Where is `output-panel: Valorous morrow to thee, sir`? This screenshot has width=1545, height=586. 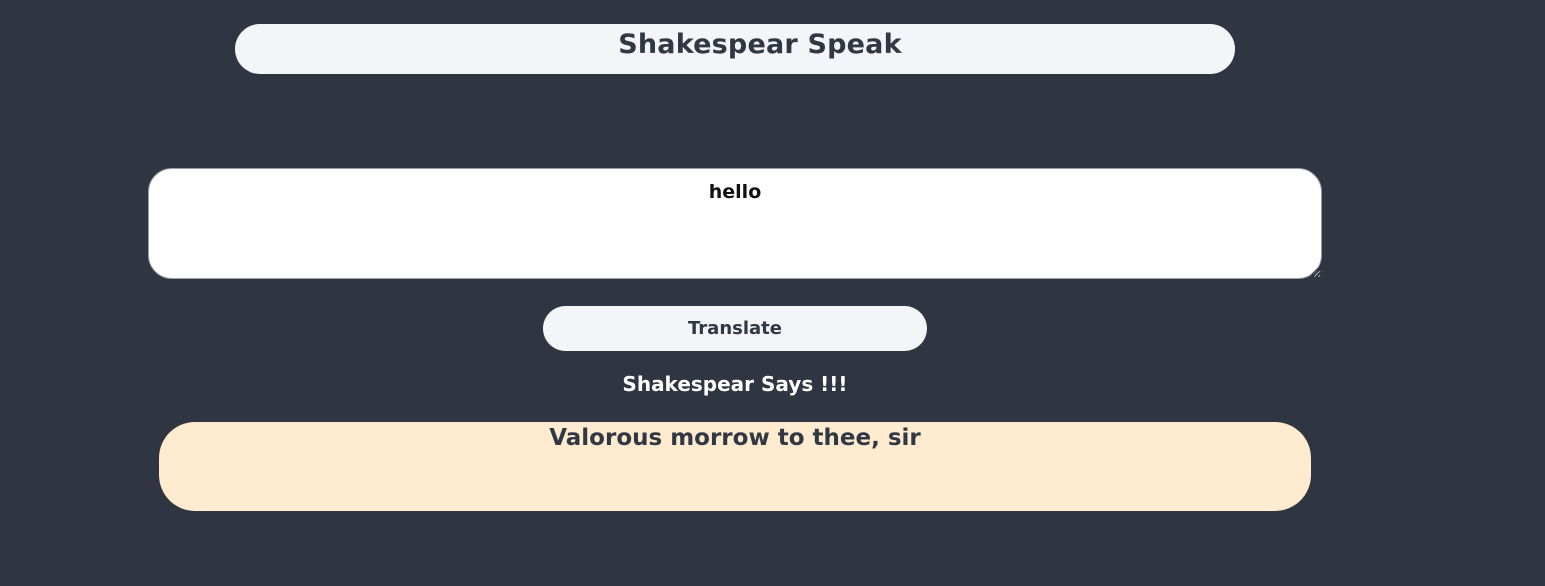 output-panel: Valorous morrow to thee, sir is located at coordinates (735, 466).